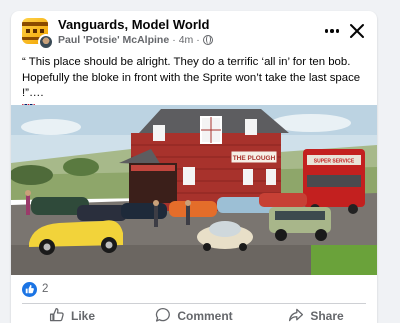  I want to click on share-icon, so click(296, 315).